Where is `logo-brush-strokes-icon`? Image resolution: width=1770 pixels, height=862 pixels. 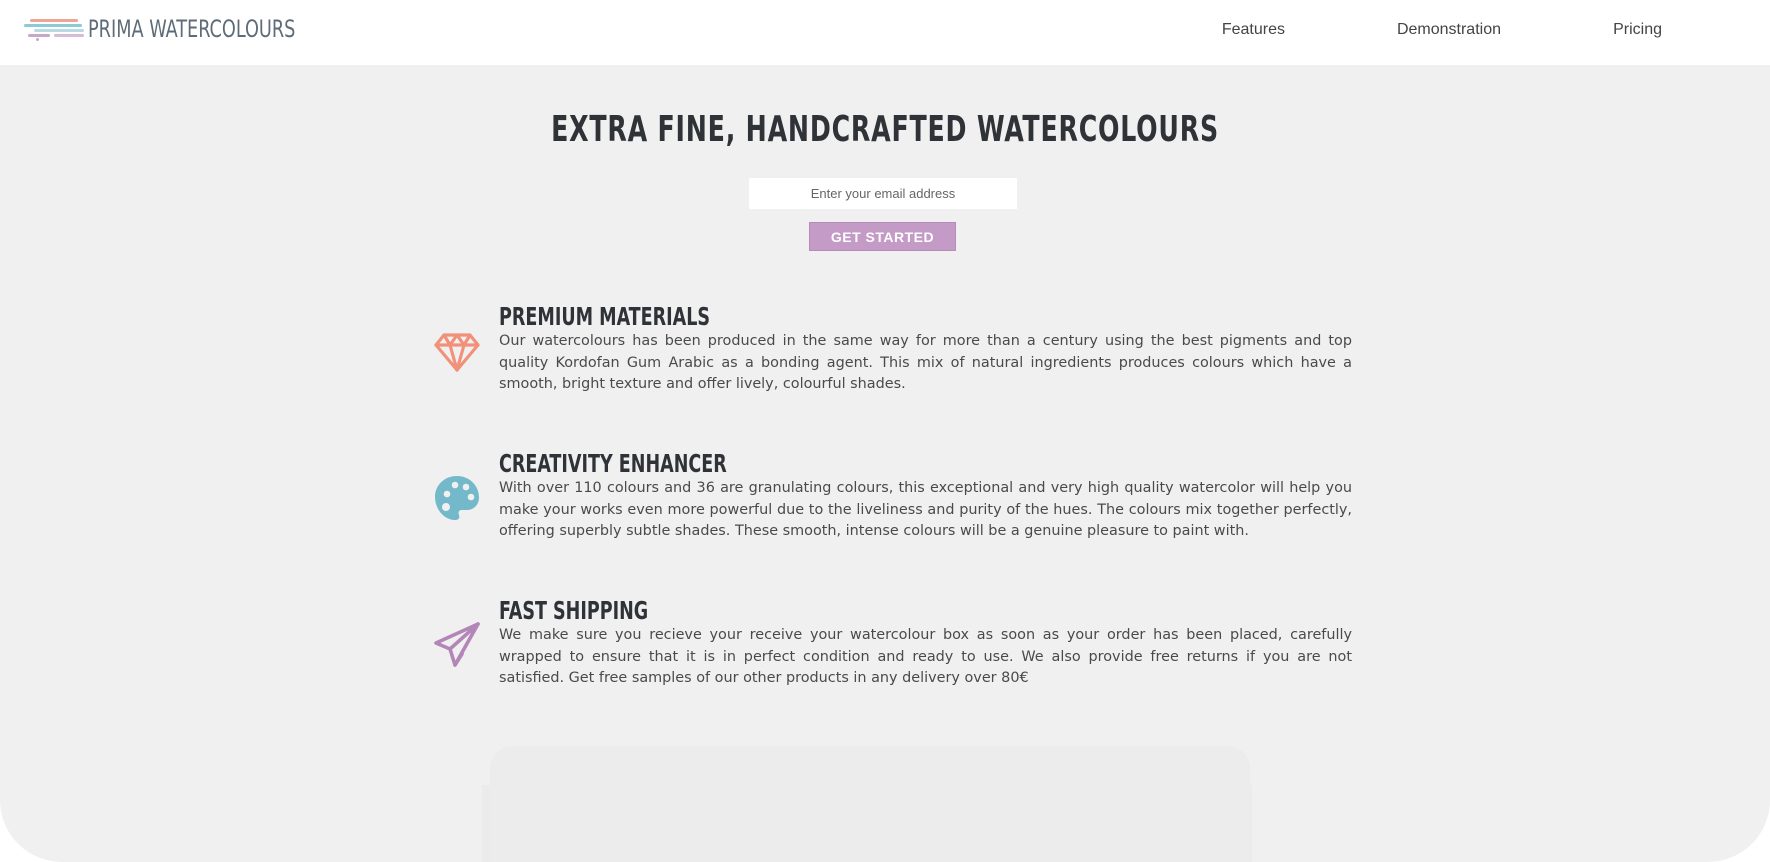 logo-brush-strokes-icon is located at coordinates (55, 29).